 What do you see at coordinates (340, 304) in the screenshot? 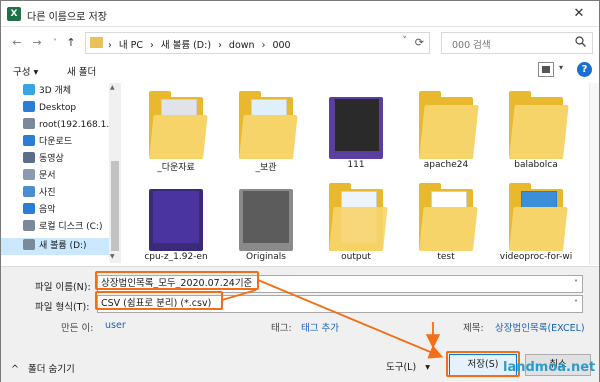
I see `filetype-select: CSV (쉼표로 분리) (*.csv) ˅` at bounding box center [340, 304].